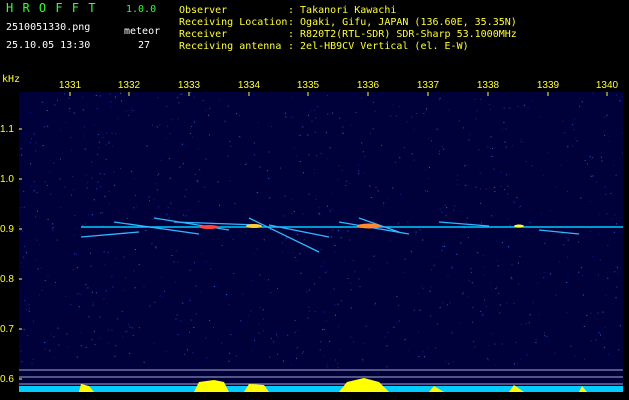 This screenshot has width=629, height=400. Describe the element at coordinates (7, 329) in the screenshot. I see `y-tick-label: 0.7` at that location.